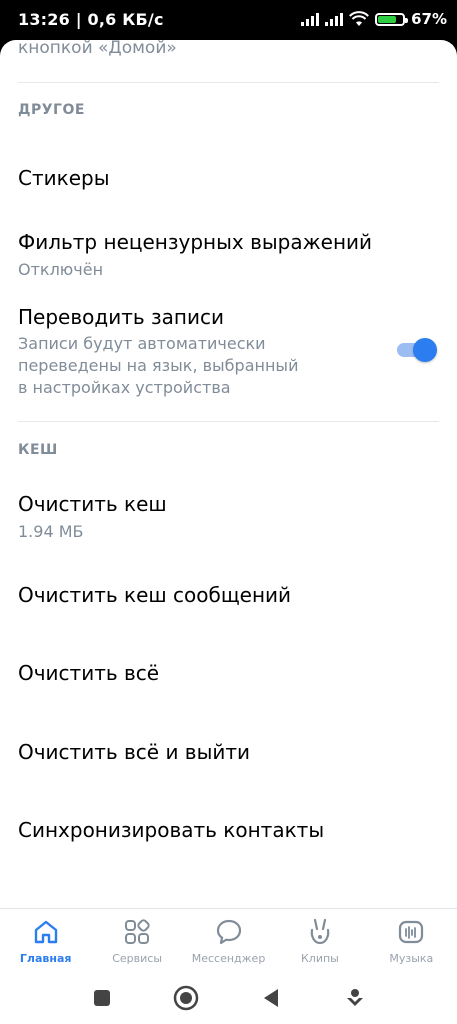 Image resolution: width=457 pixels, height=1024 pixels. I want to click on bottom-tab-bar: Главная Сервисы Мессенджер Клипы Музыка, so click(228, 940).